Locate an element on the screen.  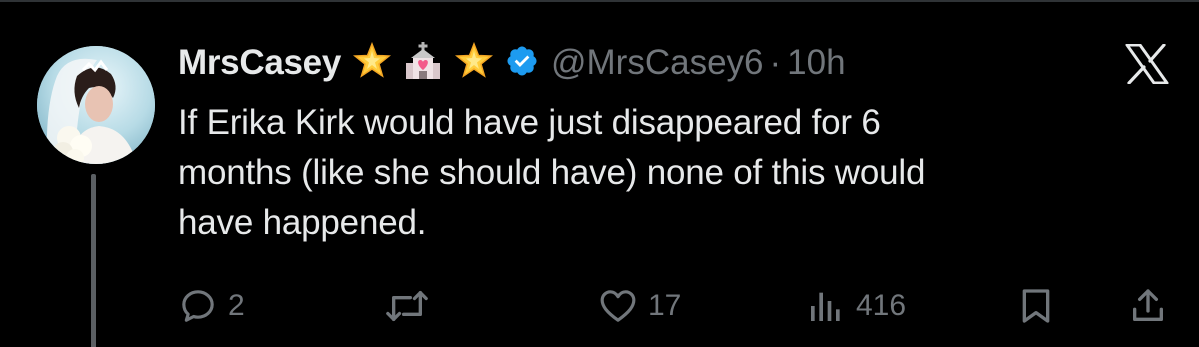
share-button is located at coordinates (1148, 306).